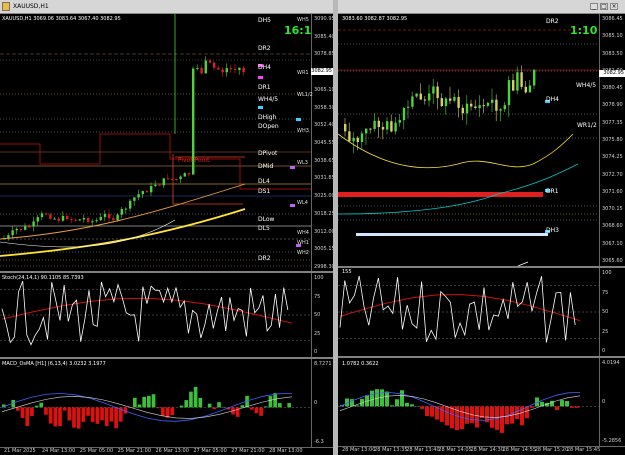 This screenshot has width=625, height=455. What do you see at coordinates (266, 219) in the screenshot?
I see `level-label: DLow` at bounding box center [266, 219].